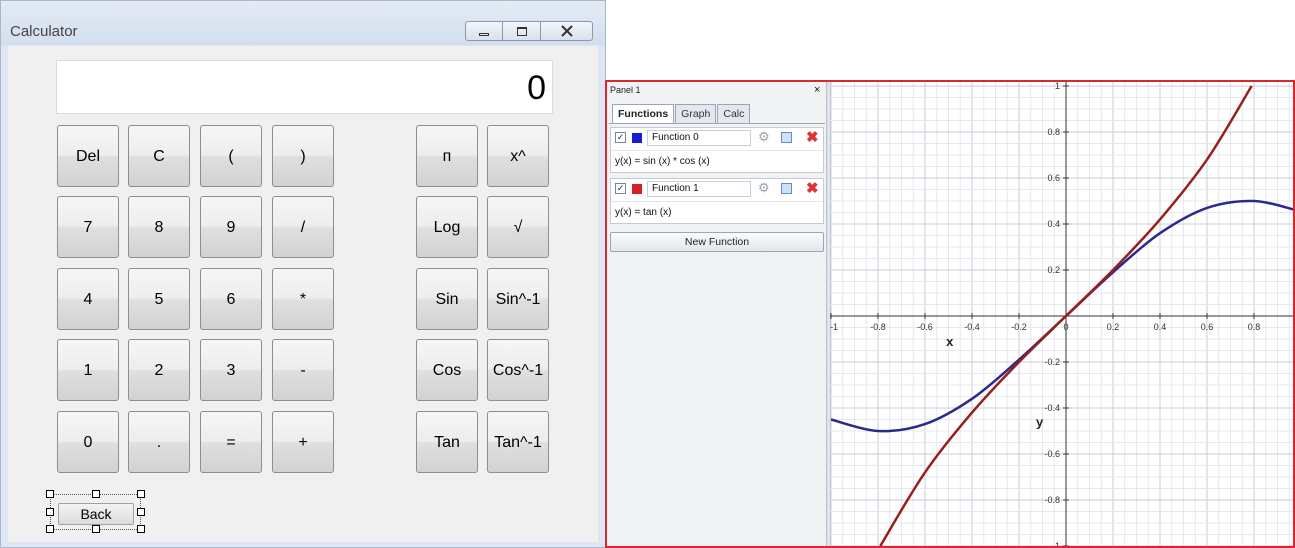  Describe the element at coordinates (231, 299) in the screenshot. I see `six-key: 6` at that location.